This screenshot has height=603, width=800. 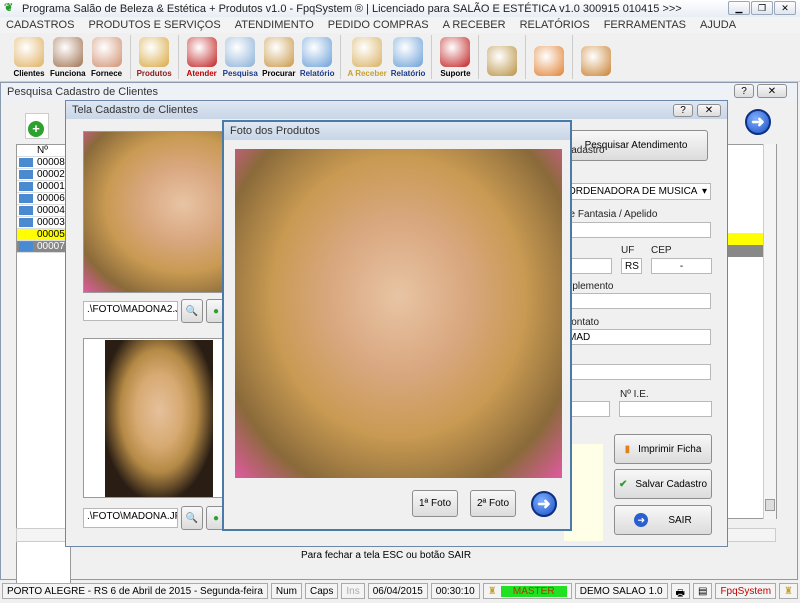 I want to click on menu-item-6: FERRAMENTAS, so click(x=645, y=25).